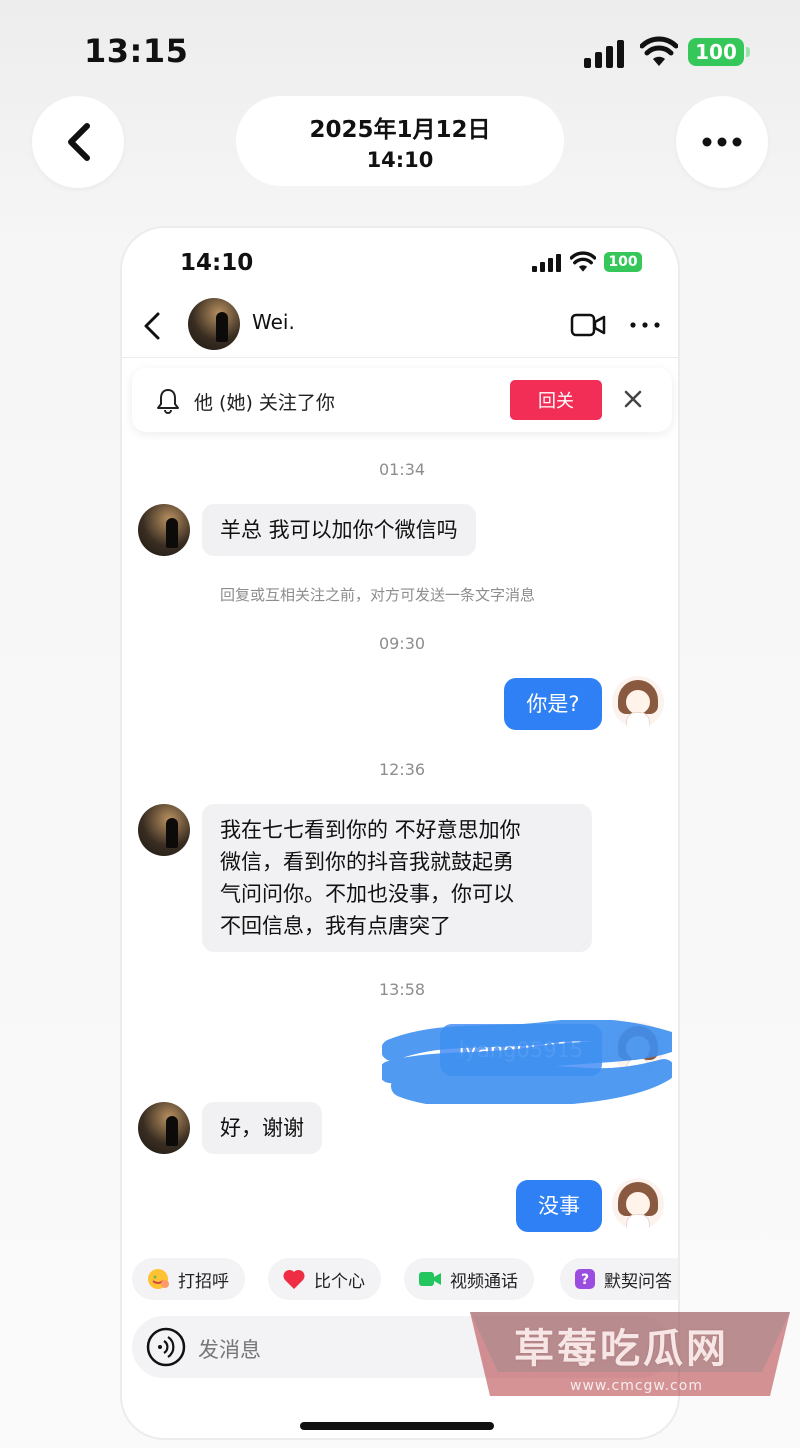 This screenshot has width=800, height=1448. Describe the element at coordinates (583, 261) in the screenshot. I see `phone-wifi-icon` at that location.